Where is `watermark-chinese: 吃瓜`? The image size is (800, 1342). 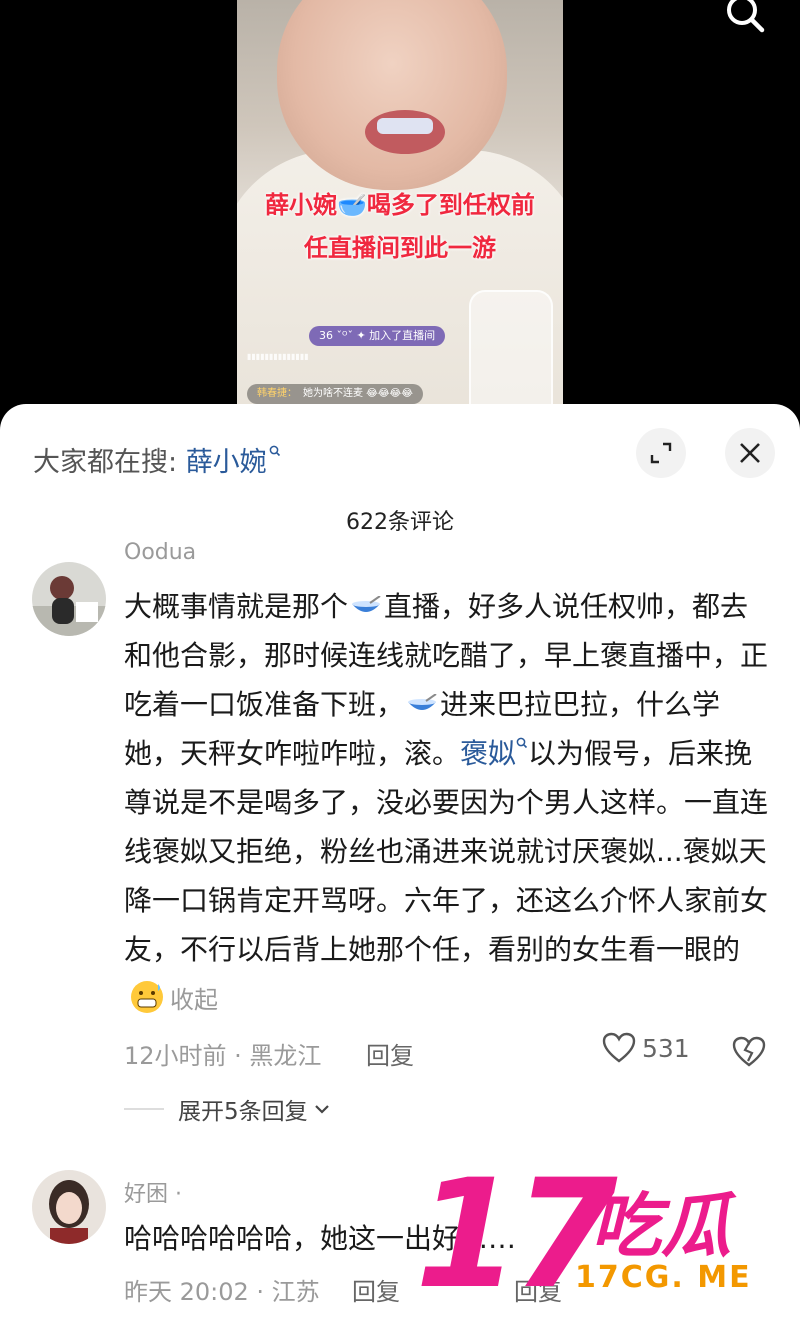 watermark-chinese: 吃瓜 is located at coordinates (661, 1226).